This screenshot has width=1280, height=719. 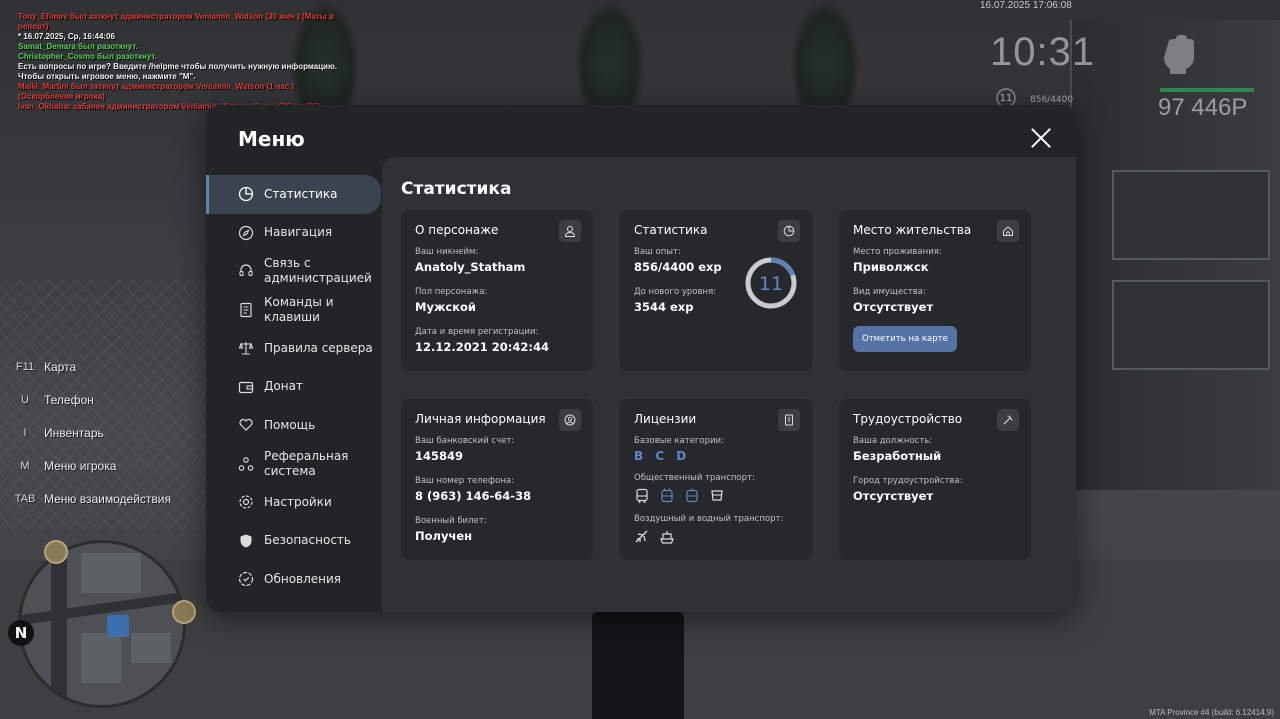 I want to click on nav-item-help: Помощь, so click(x=293, y=425).